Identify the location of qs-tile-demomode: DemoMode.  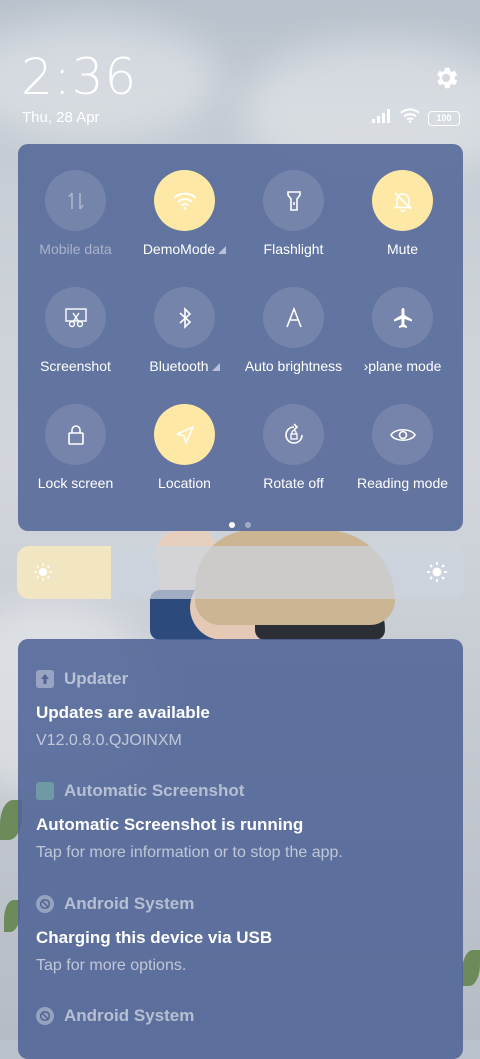
(184, 213).